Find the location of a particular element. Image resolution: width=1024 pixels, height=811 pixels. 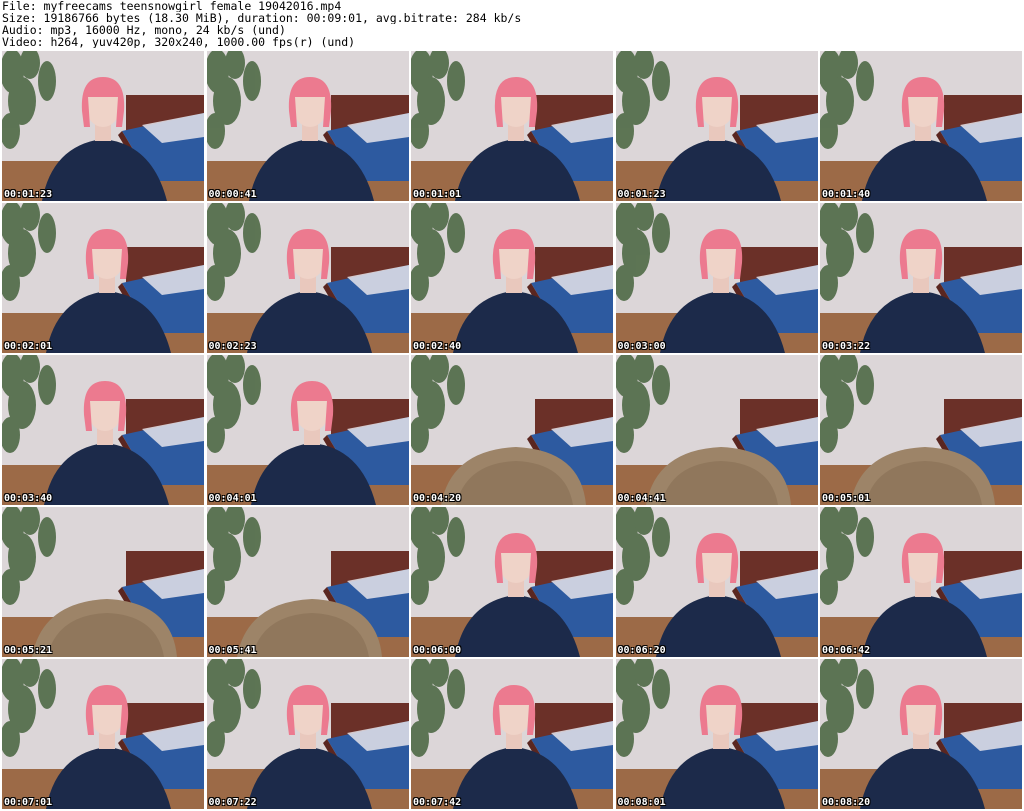

video-thumbnail: 00:02:01 is located at coordinates (103, 278).